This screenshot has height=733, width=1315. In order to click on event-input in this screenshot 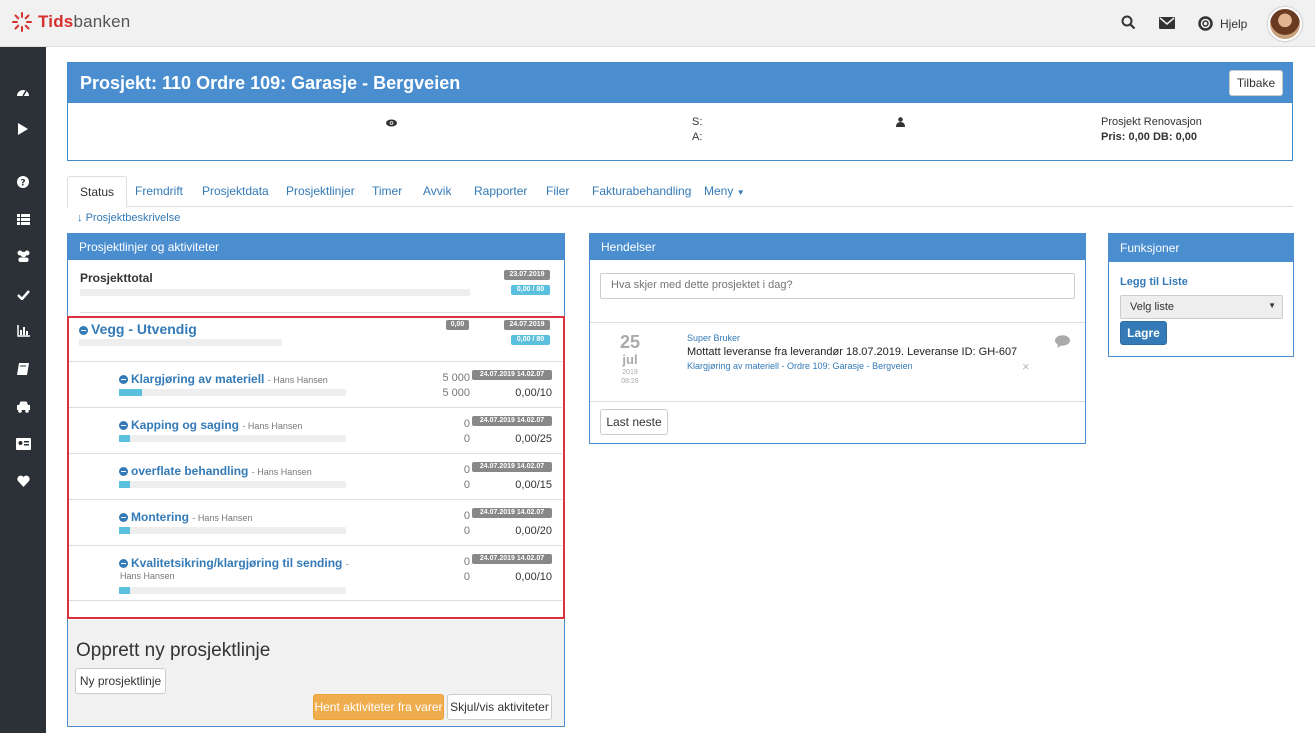, I will do `click(837, 286)`.